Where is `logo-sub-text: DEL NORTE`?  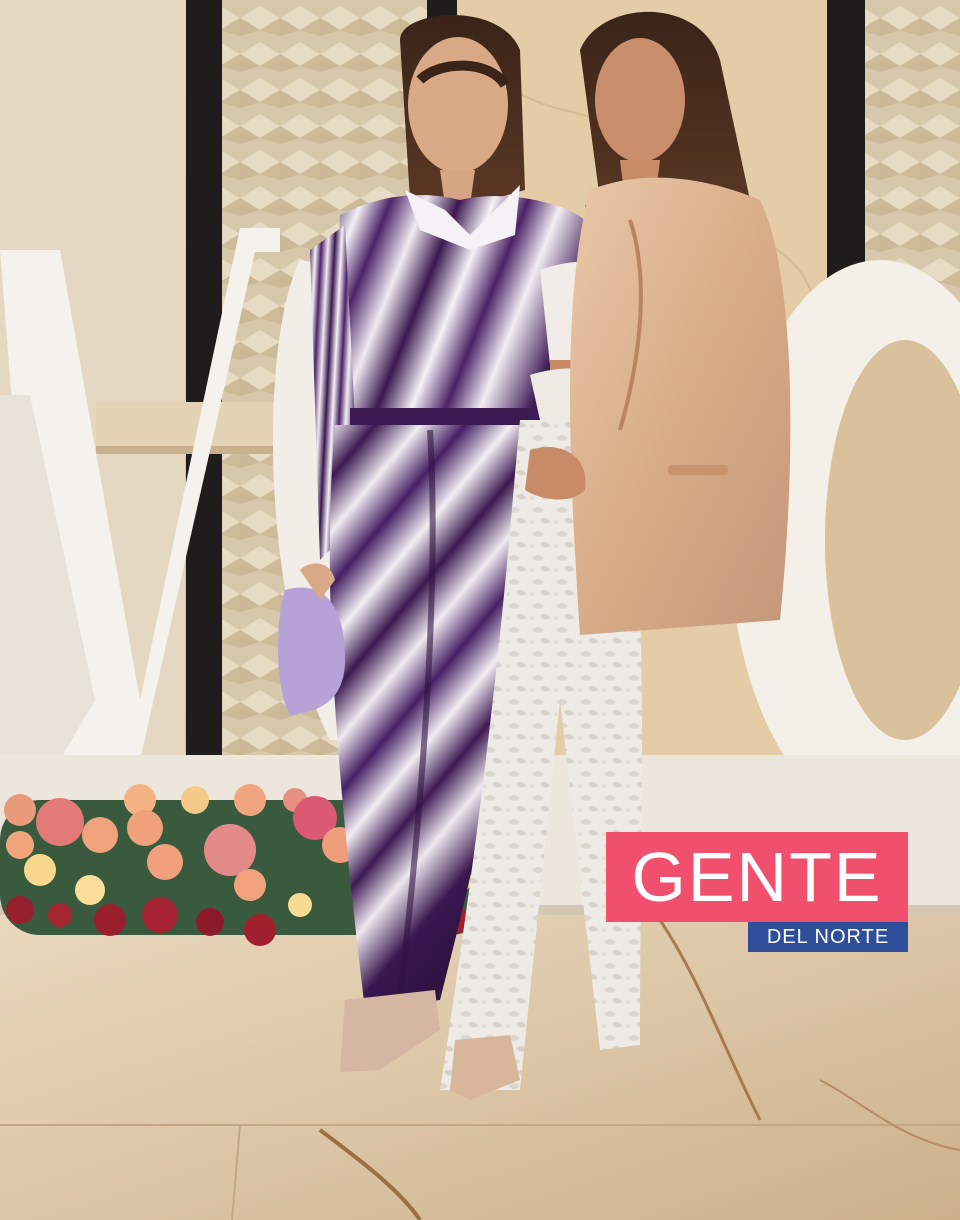
logo-sub-text: DEL NORTE is located at coordinates (828, 937).